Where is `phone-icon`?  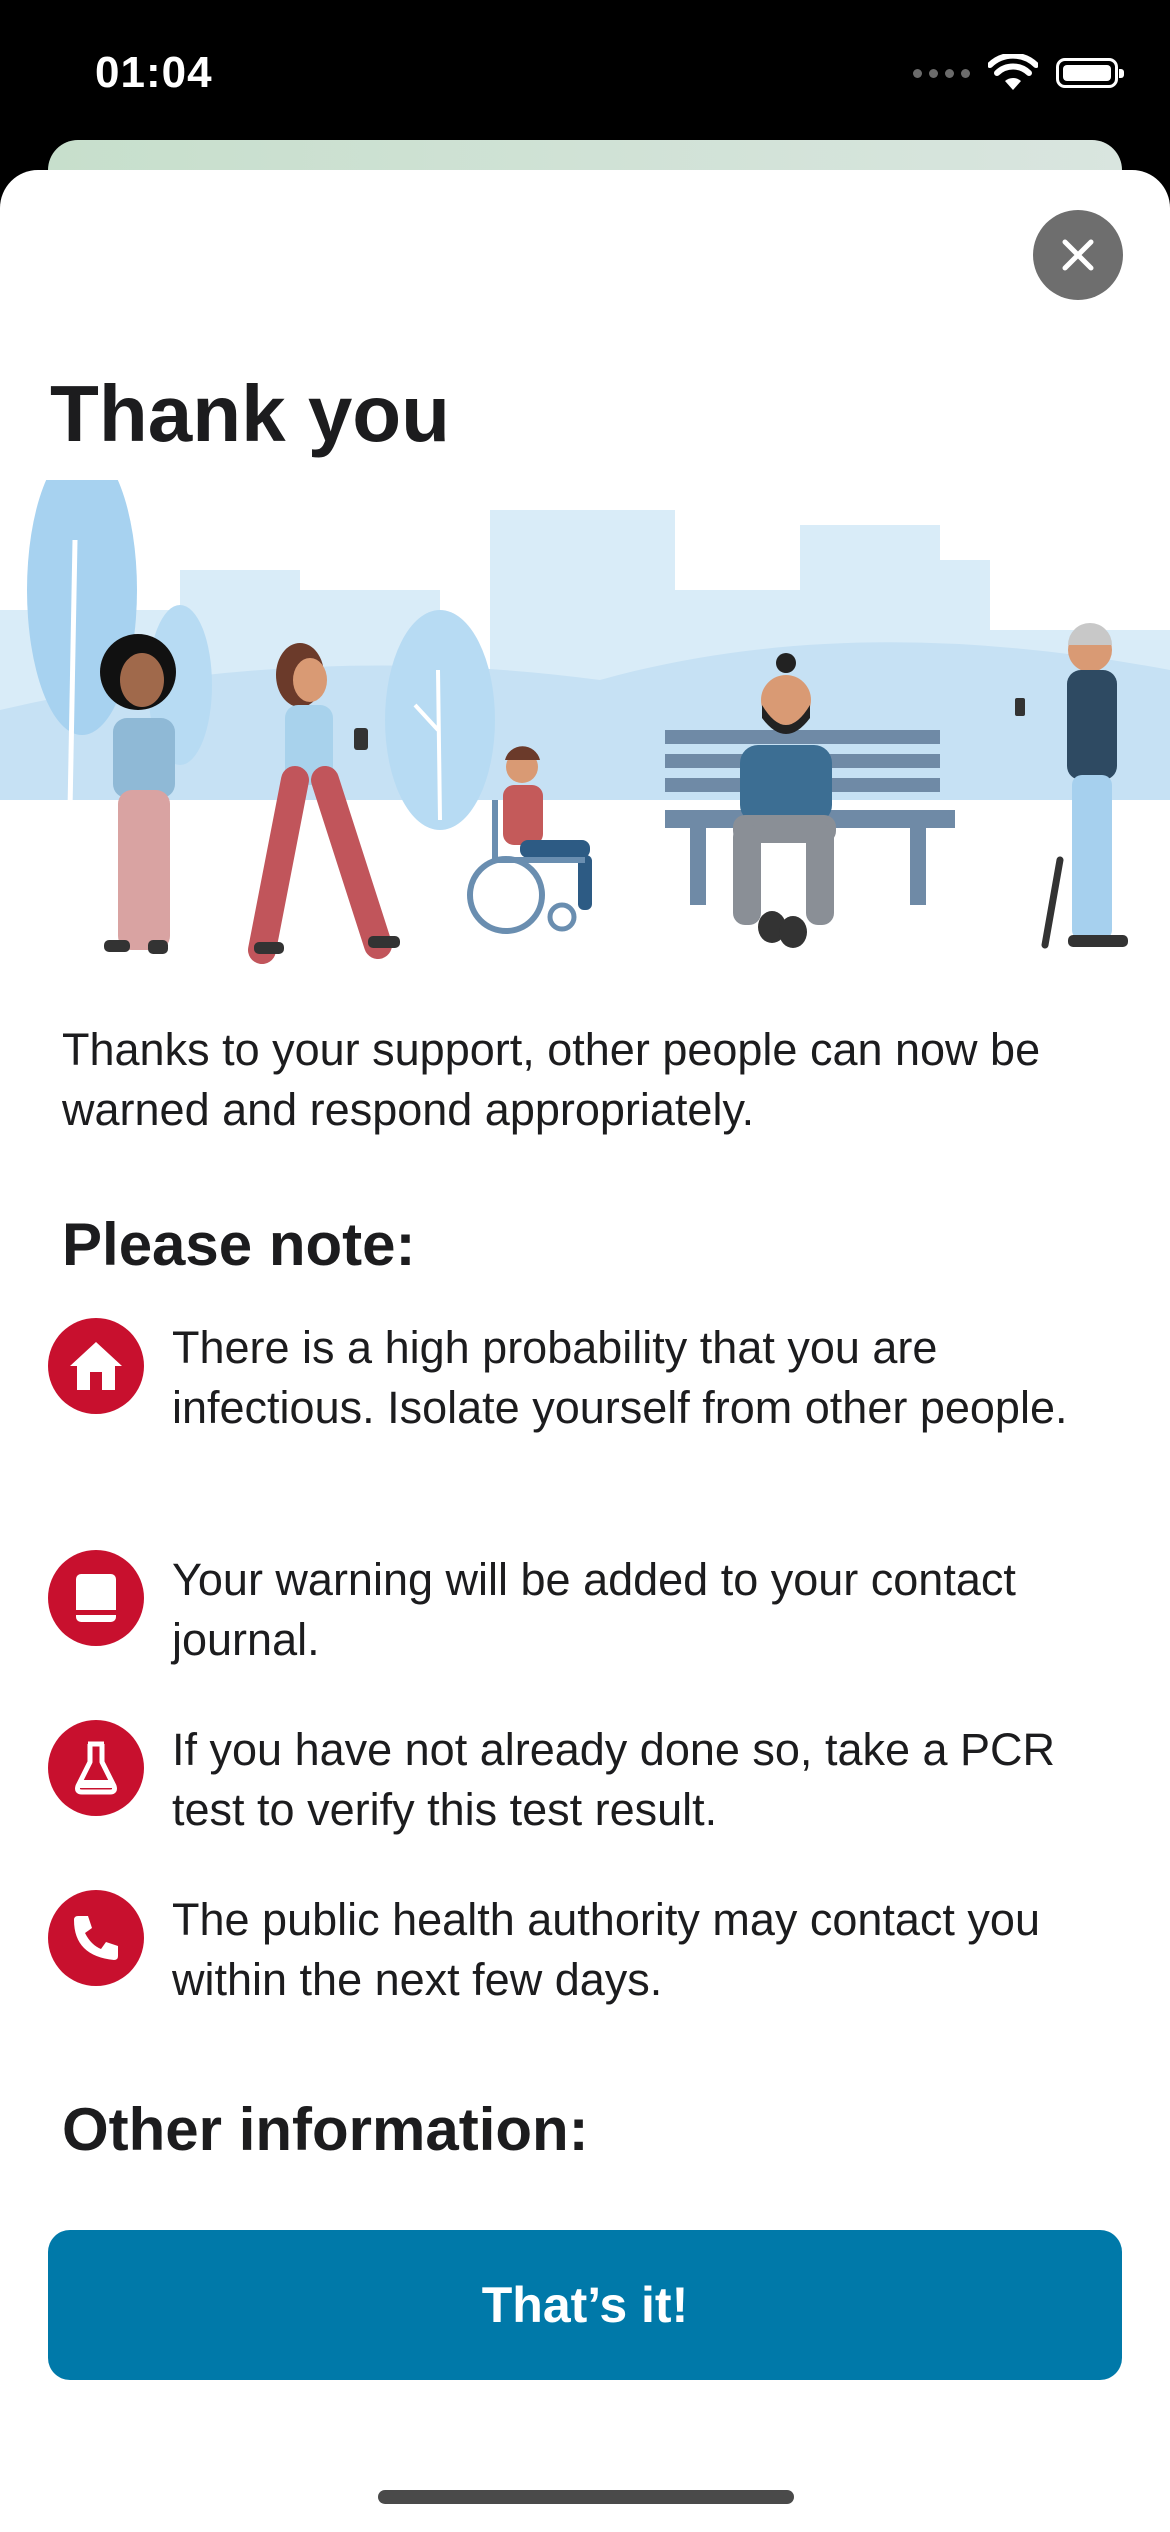 phone-icon is located at coordinates (96, 1938).